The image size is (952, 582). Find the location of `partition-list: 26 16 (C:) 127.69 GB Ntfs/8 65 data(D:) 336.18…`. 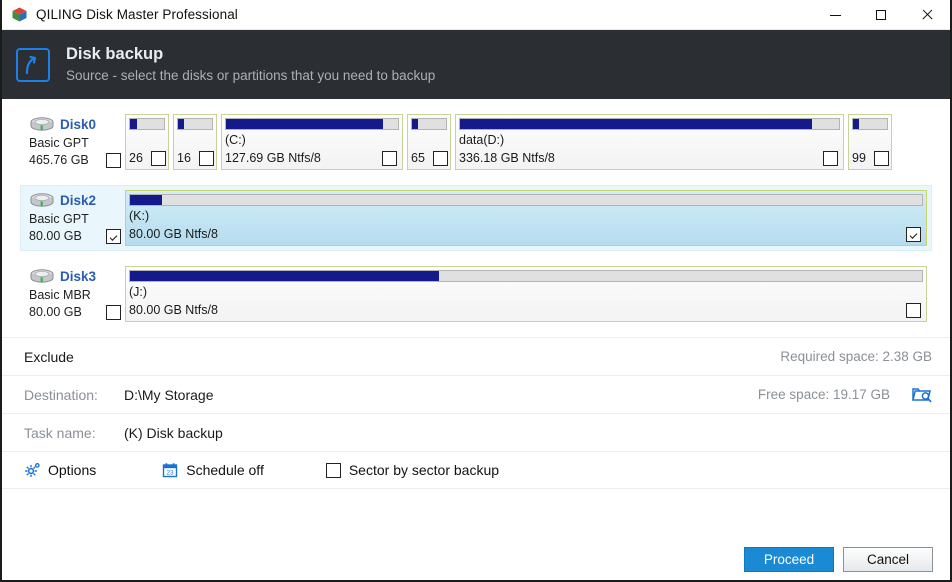

partition-list: 26 16 (C:) 127.69 GB Ntfs/8 65 data(D:) 336.18… is located at coordinates (526, 142).